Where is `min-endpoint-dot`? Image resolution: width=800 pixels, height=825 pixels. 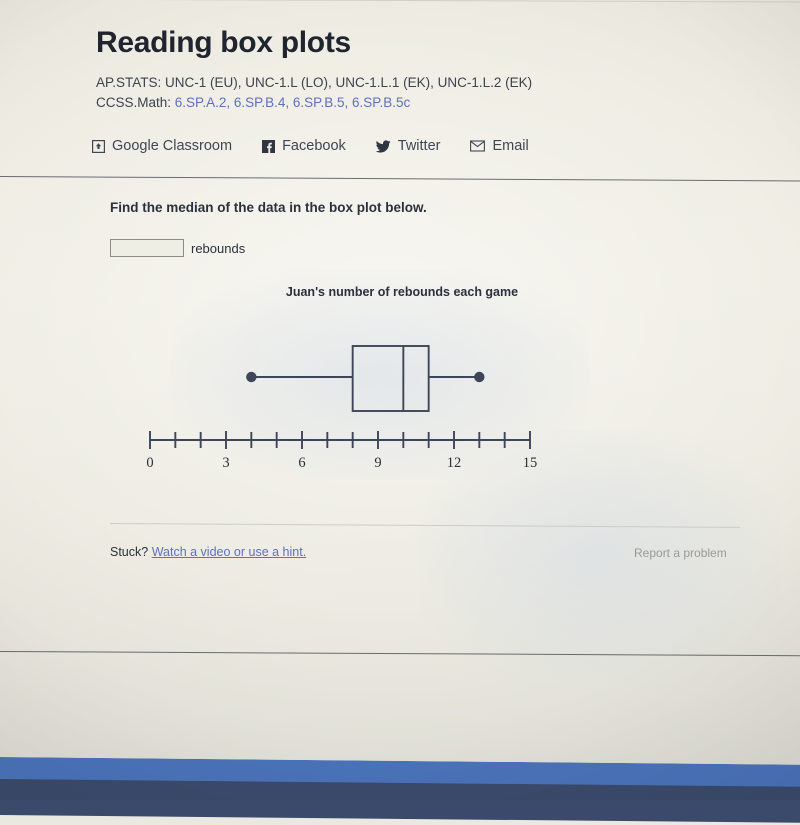
min-endpoint-dot is located at coordinates (251, 377).